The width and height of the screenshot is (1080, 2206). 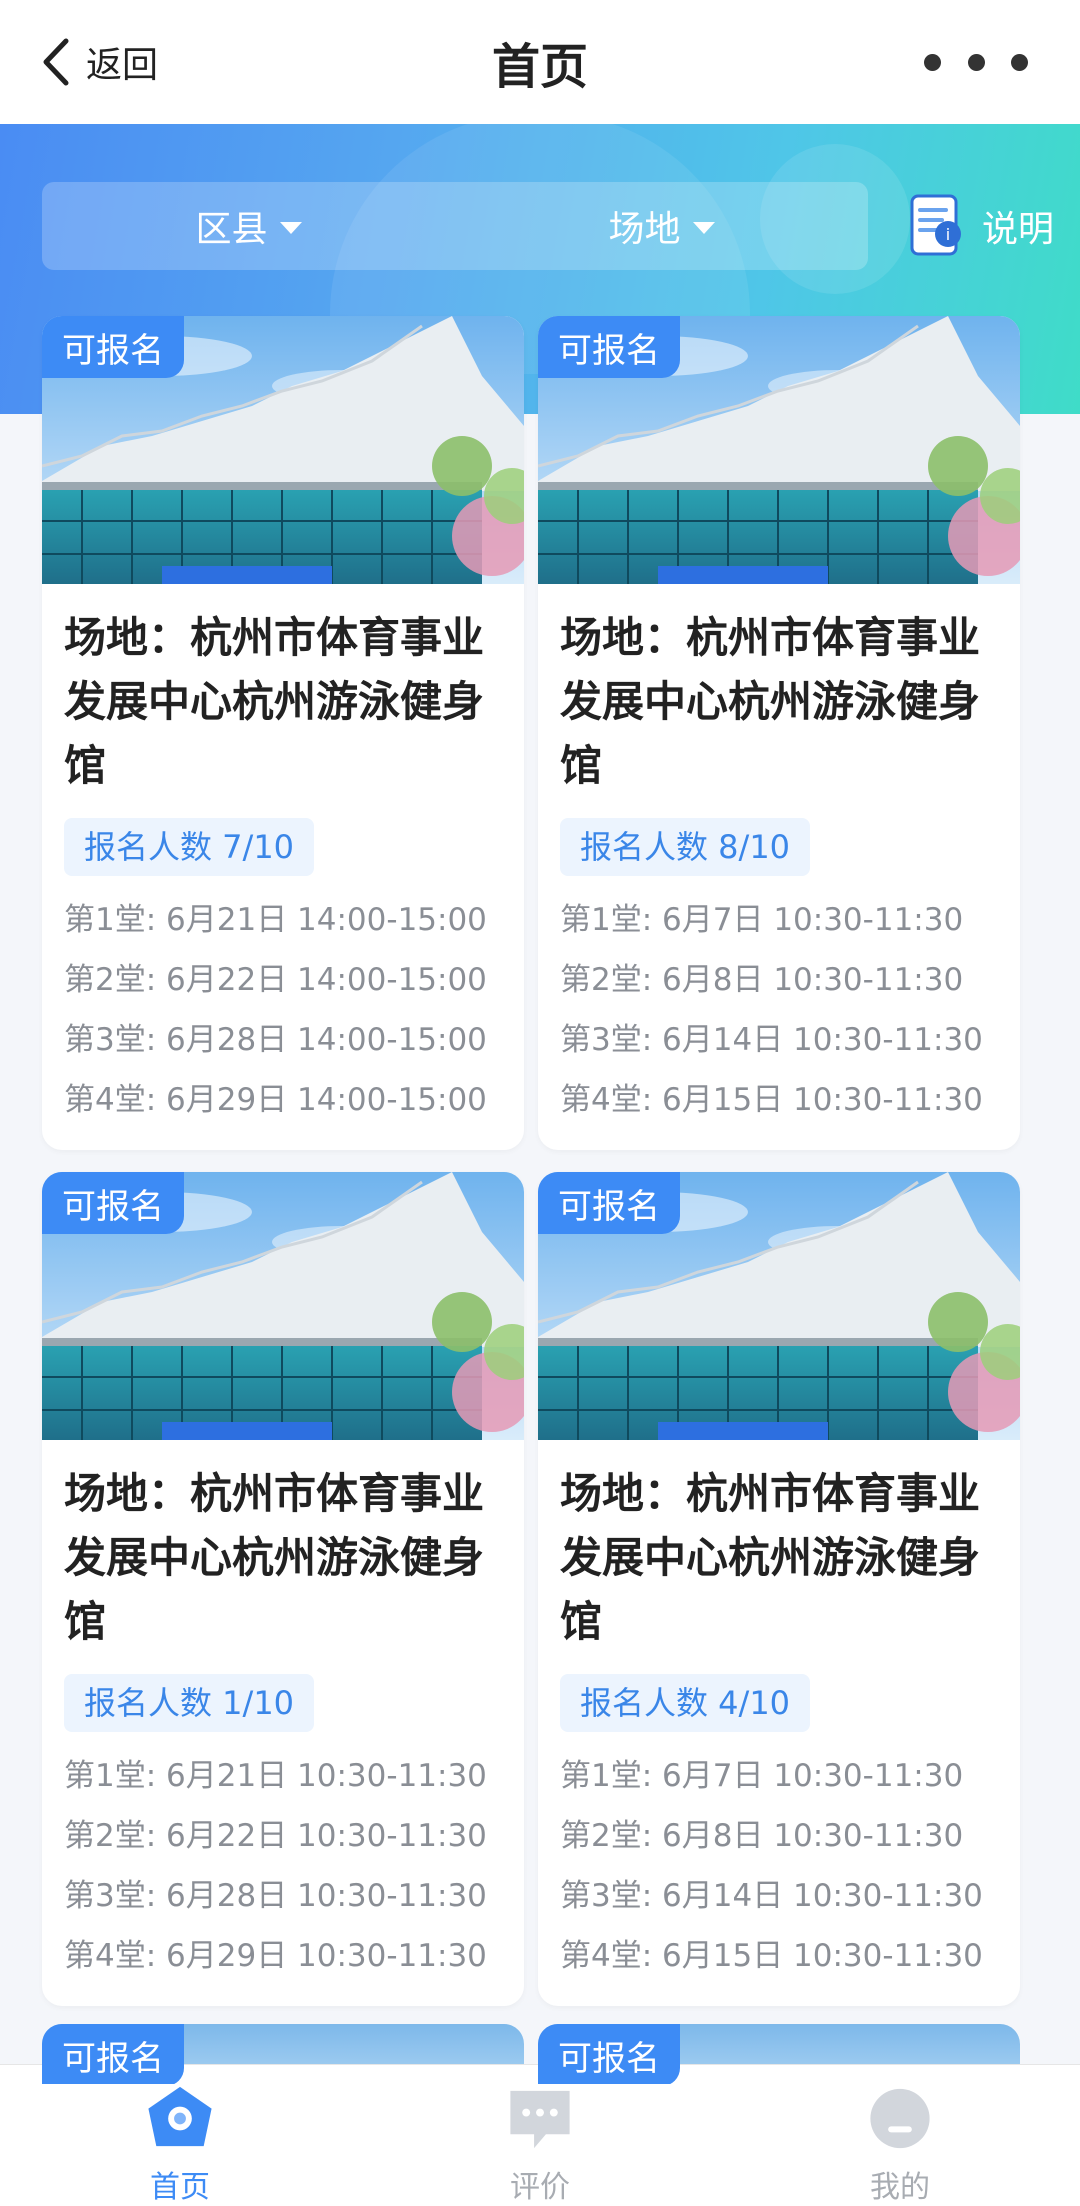 I want to click on more-options-button, so click(x=976, y=62).